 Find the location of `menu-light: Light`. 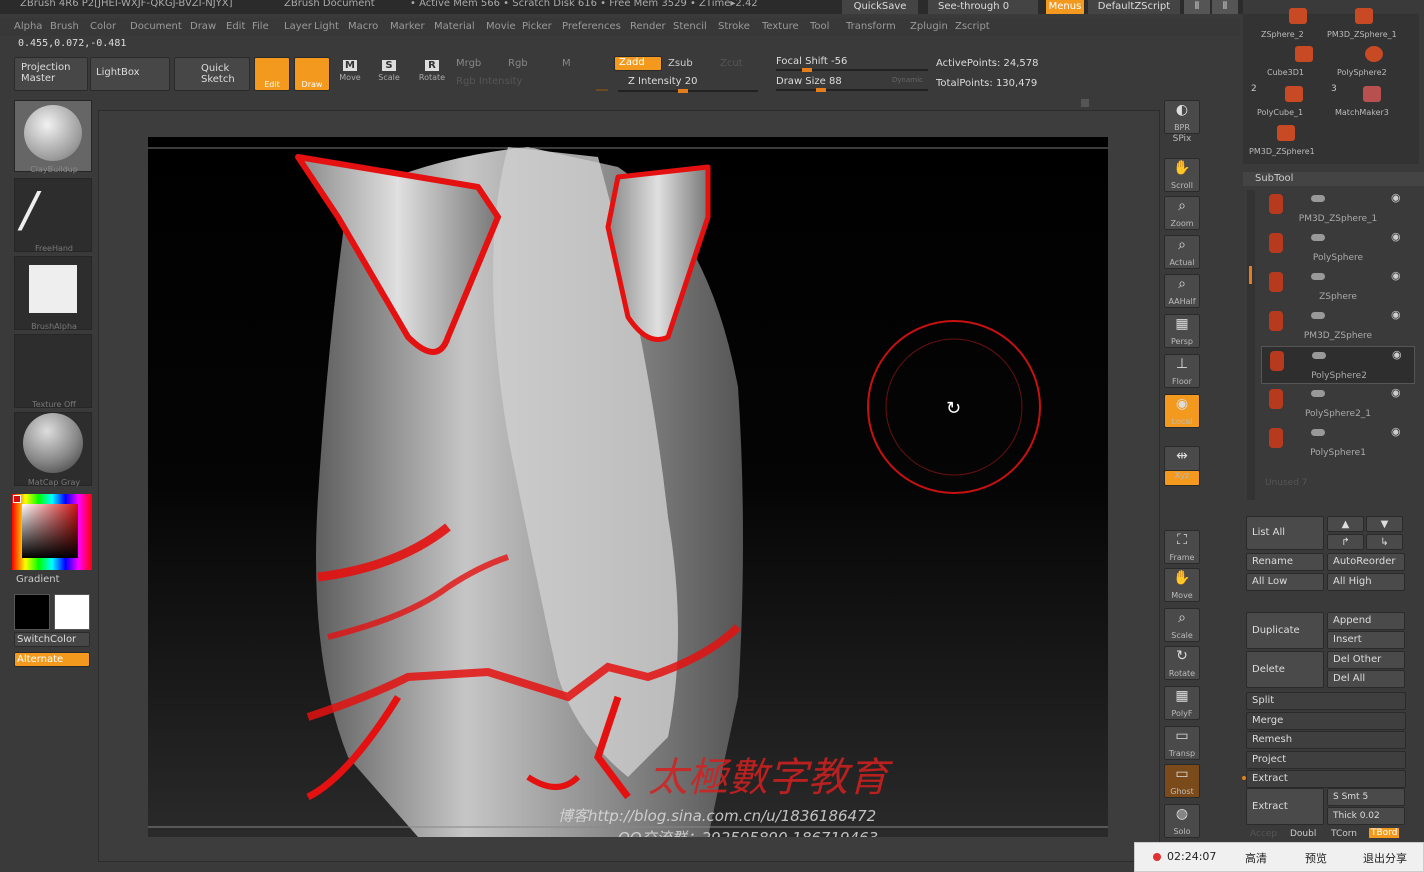

menu-light: Light is located at coordinates (326, 26).